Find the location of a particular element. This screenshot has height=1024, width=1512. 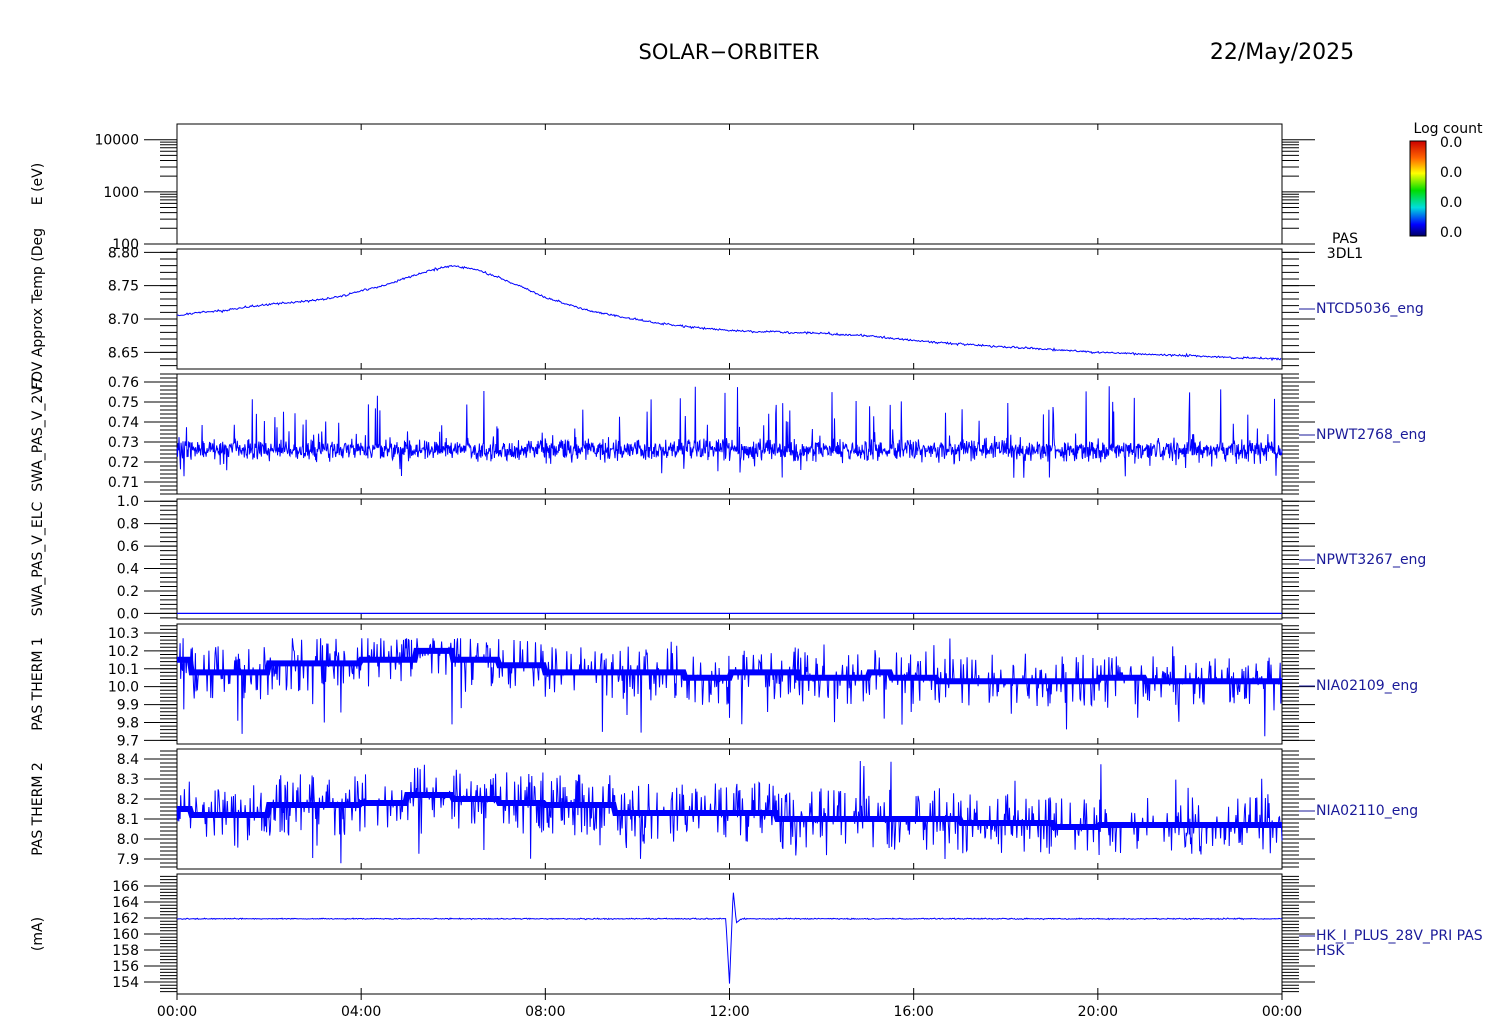

y-tick-label: 0.75 is located at coordinates (123, 403).